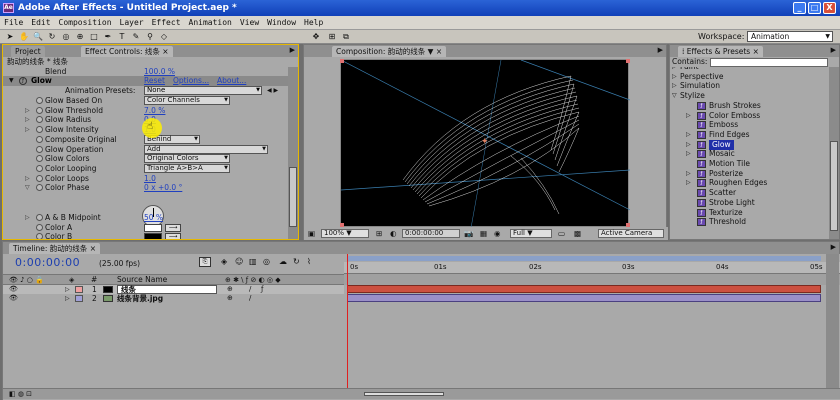  Describe the element at coordinates (720, 51) in the screenshot. I see `tab-effects-presets: ⁞ Effects & Presets ×` at that location.